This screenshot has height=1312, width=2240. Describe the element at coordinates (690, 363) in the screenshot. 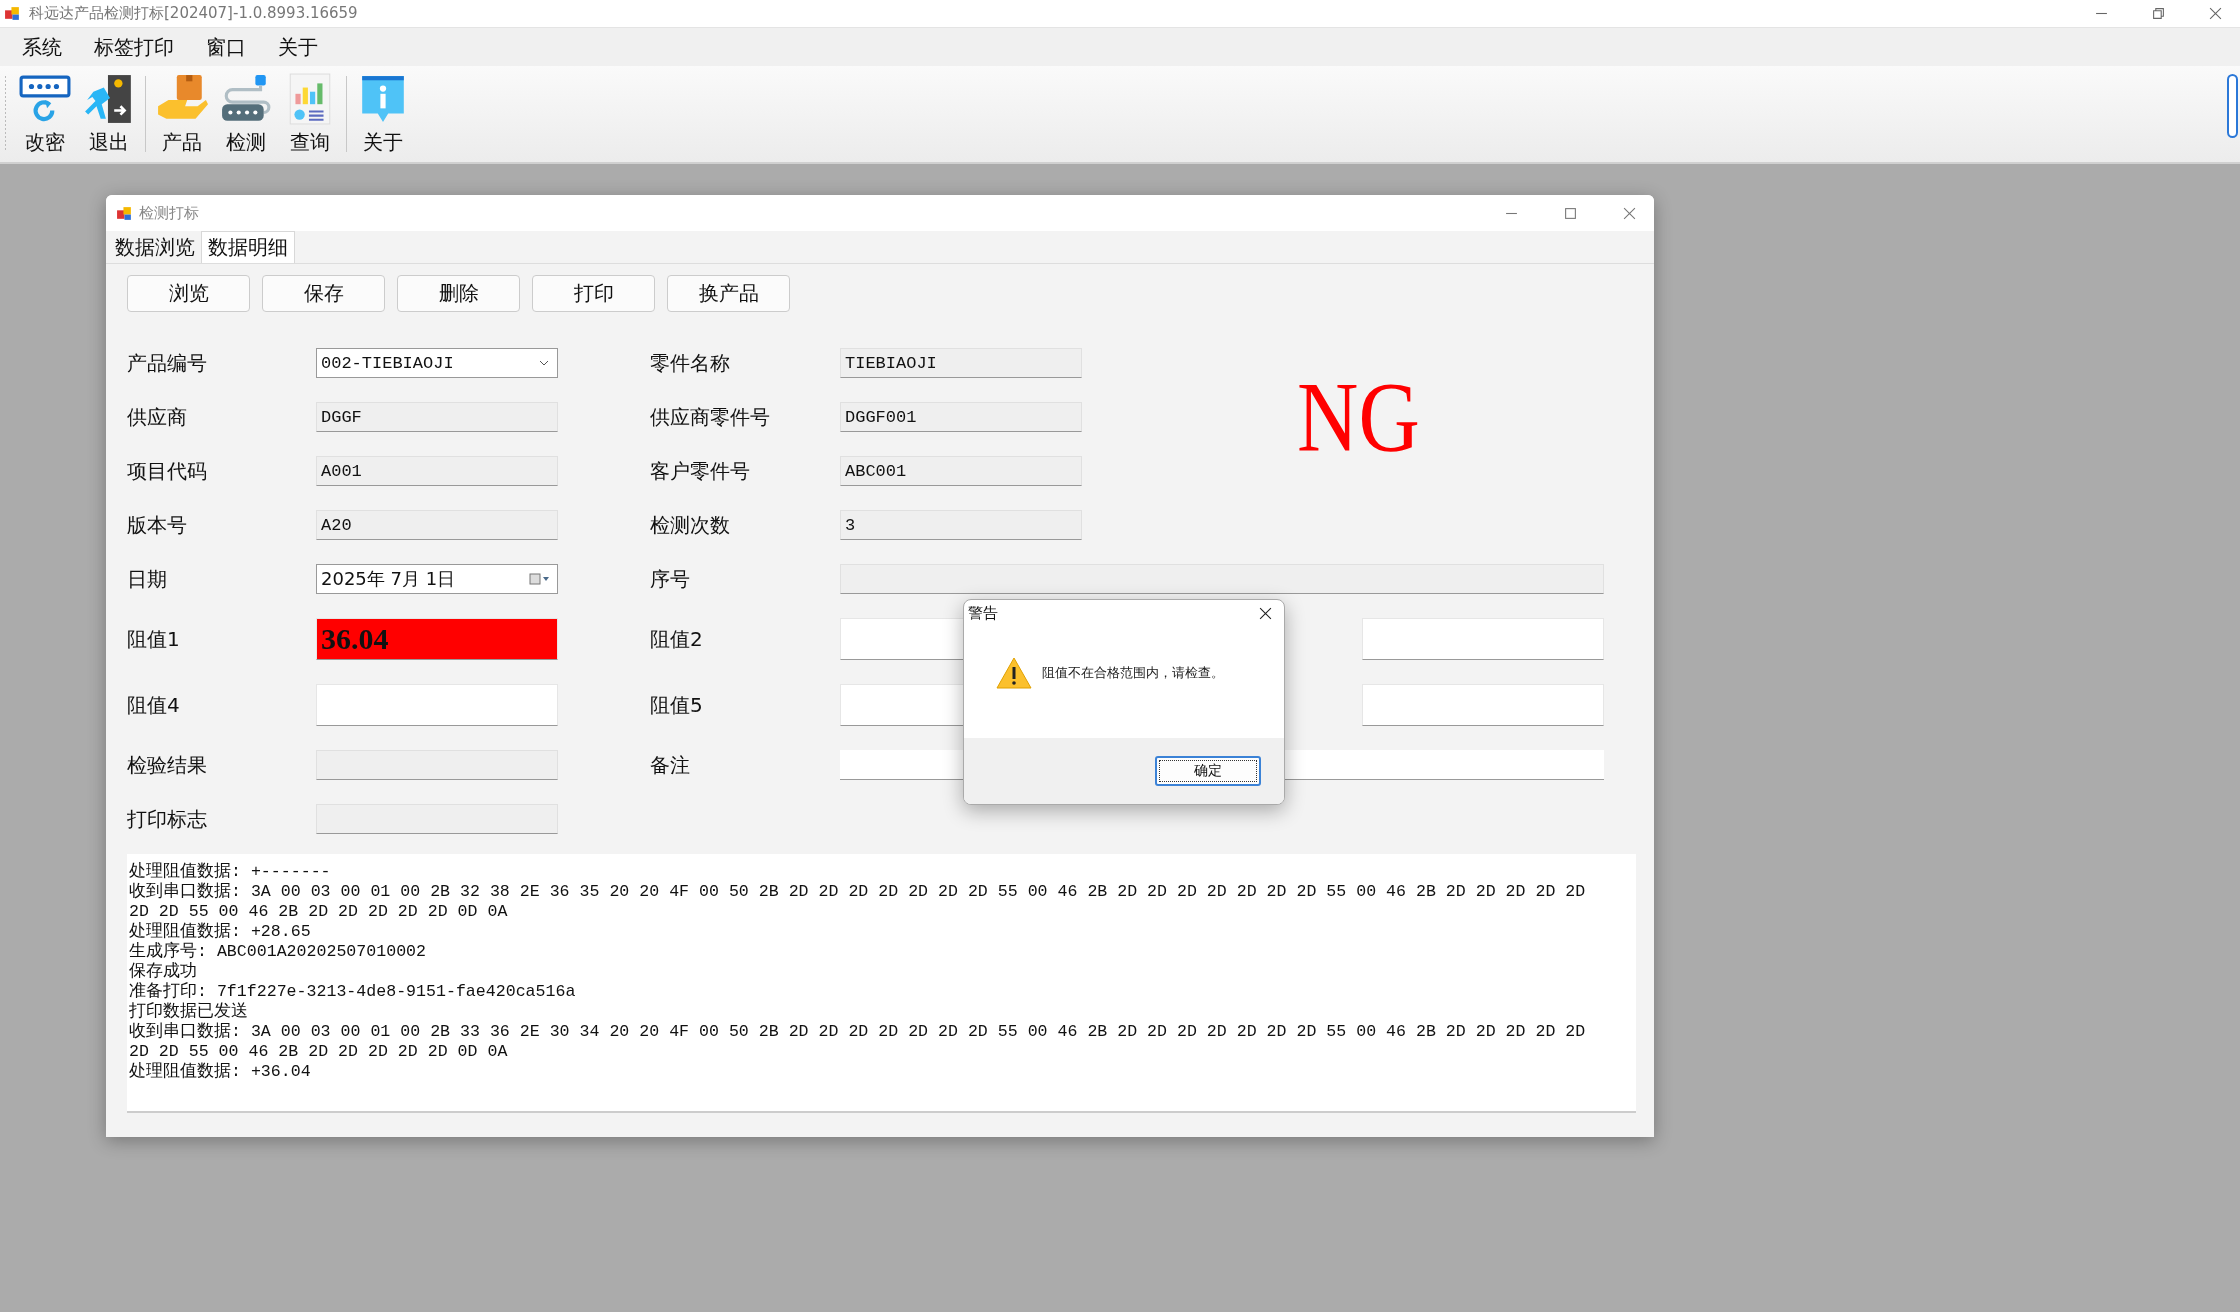

I see `field-label: 零件名称` at that location.